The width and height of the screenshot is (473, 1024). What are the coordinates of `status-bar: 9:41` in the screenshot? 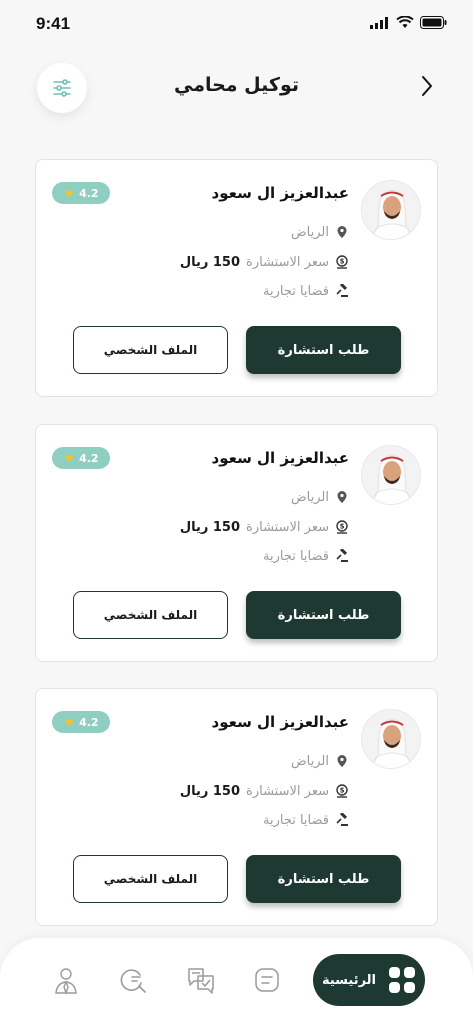 It's located at (236, 25).